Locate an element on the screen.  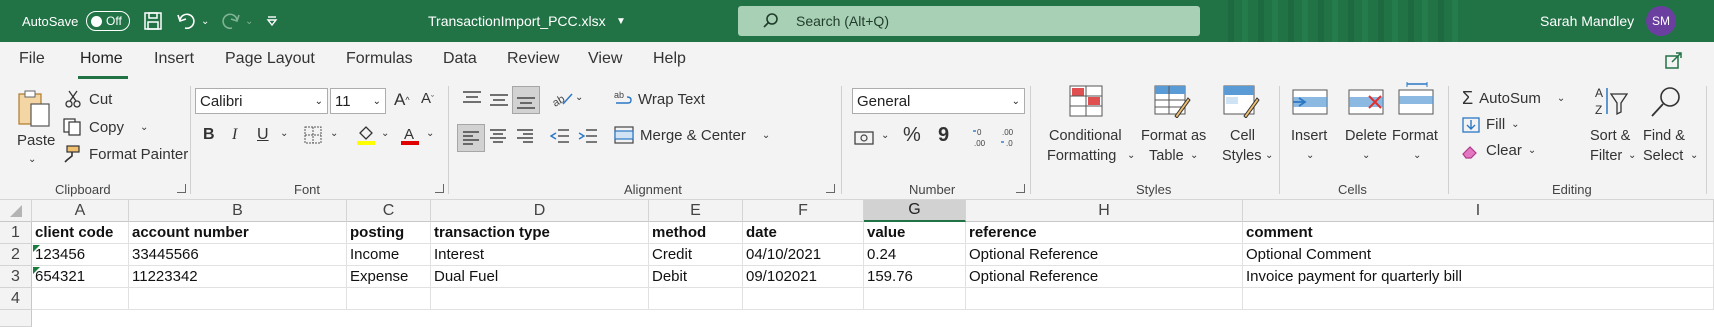
sort-filter-label2: Filter is located at coordinates (1606, 156).